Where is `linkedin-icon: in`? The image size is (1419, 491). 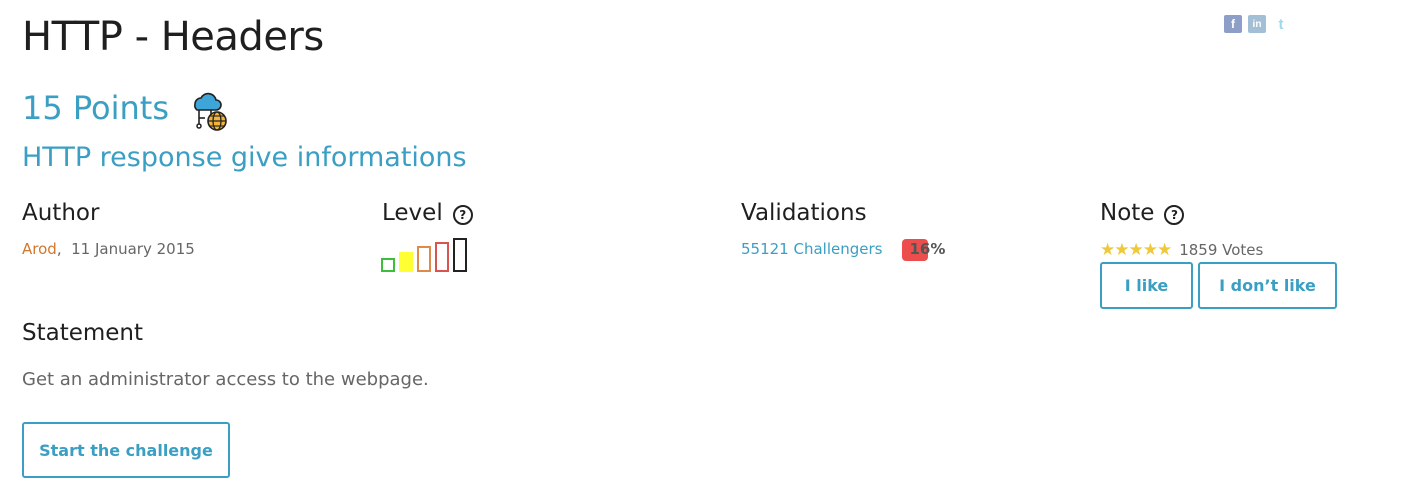 linkedin-icon: in is located at coordinates (1257, 24).